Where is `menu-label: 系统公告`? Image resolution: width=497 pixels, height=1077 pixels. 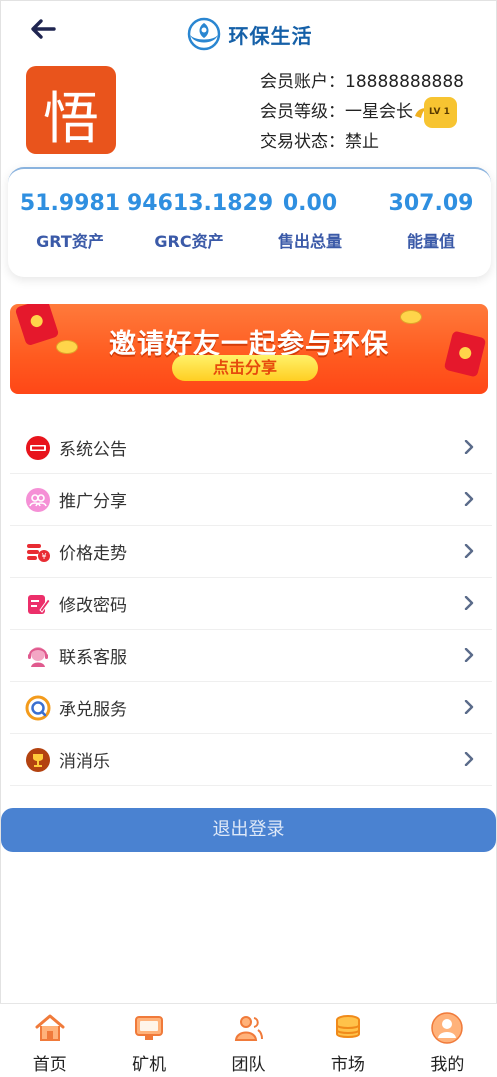 menu-label: 系统公告 is located at coordinates (93, 450).